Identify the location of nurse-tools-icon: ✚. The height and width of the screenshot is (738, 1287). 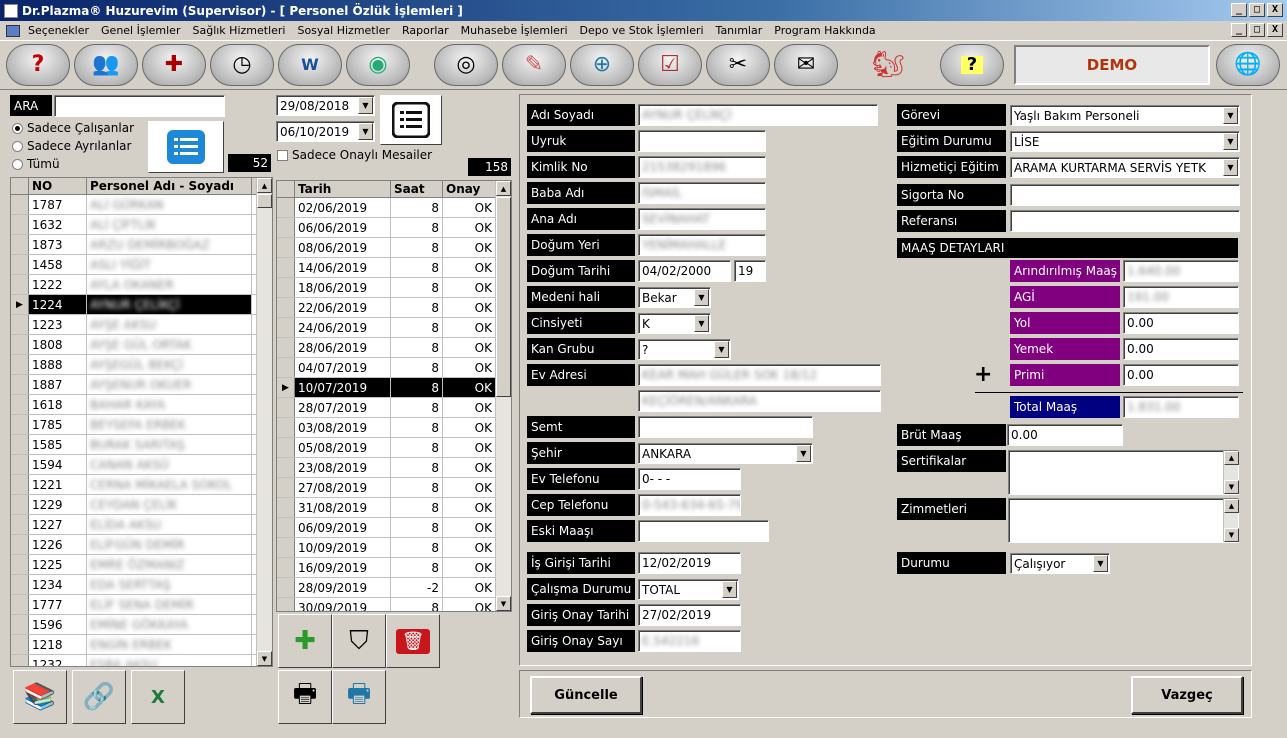
(174, 65).